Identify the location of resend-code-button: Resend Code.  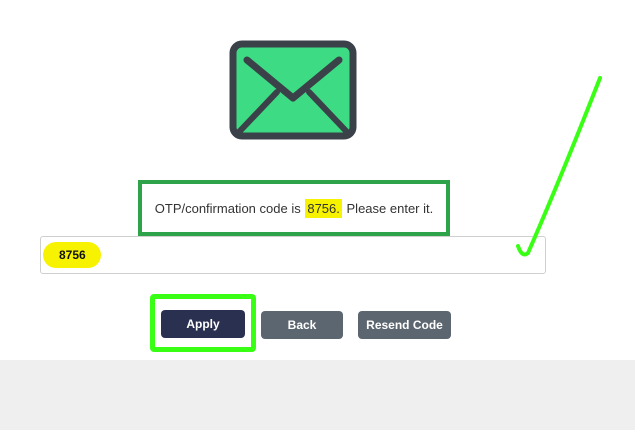
(404, 325).